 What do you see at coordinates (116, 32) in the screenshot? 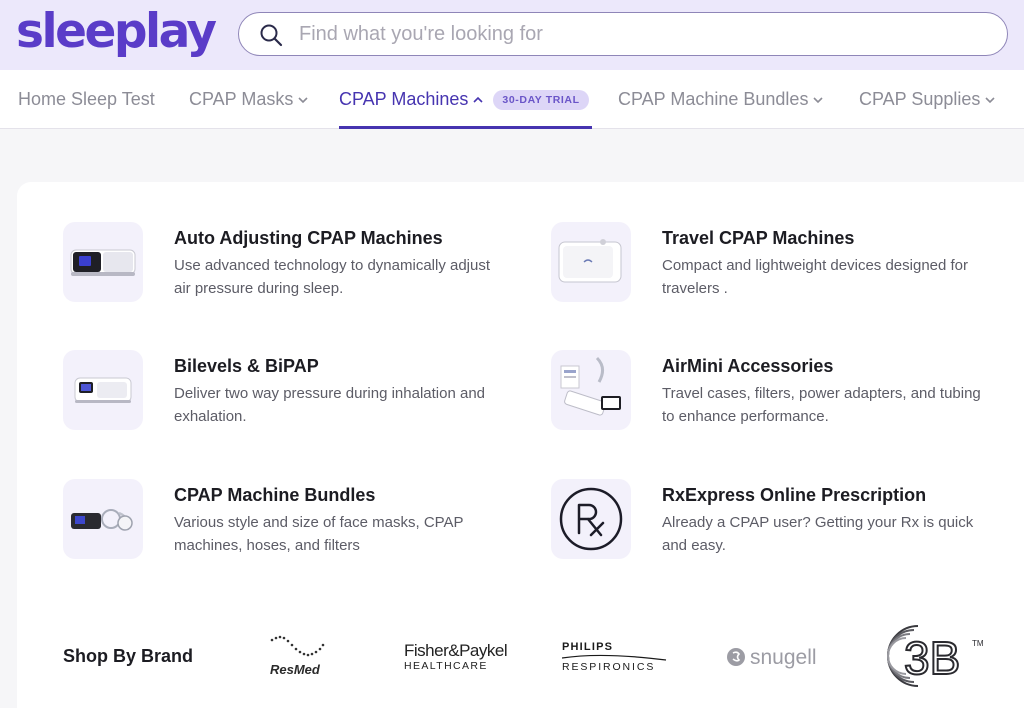
I see `sleeplay-logo: sleeplay` at bounding box center [116, 32].